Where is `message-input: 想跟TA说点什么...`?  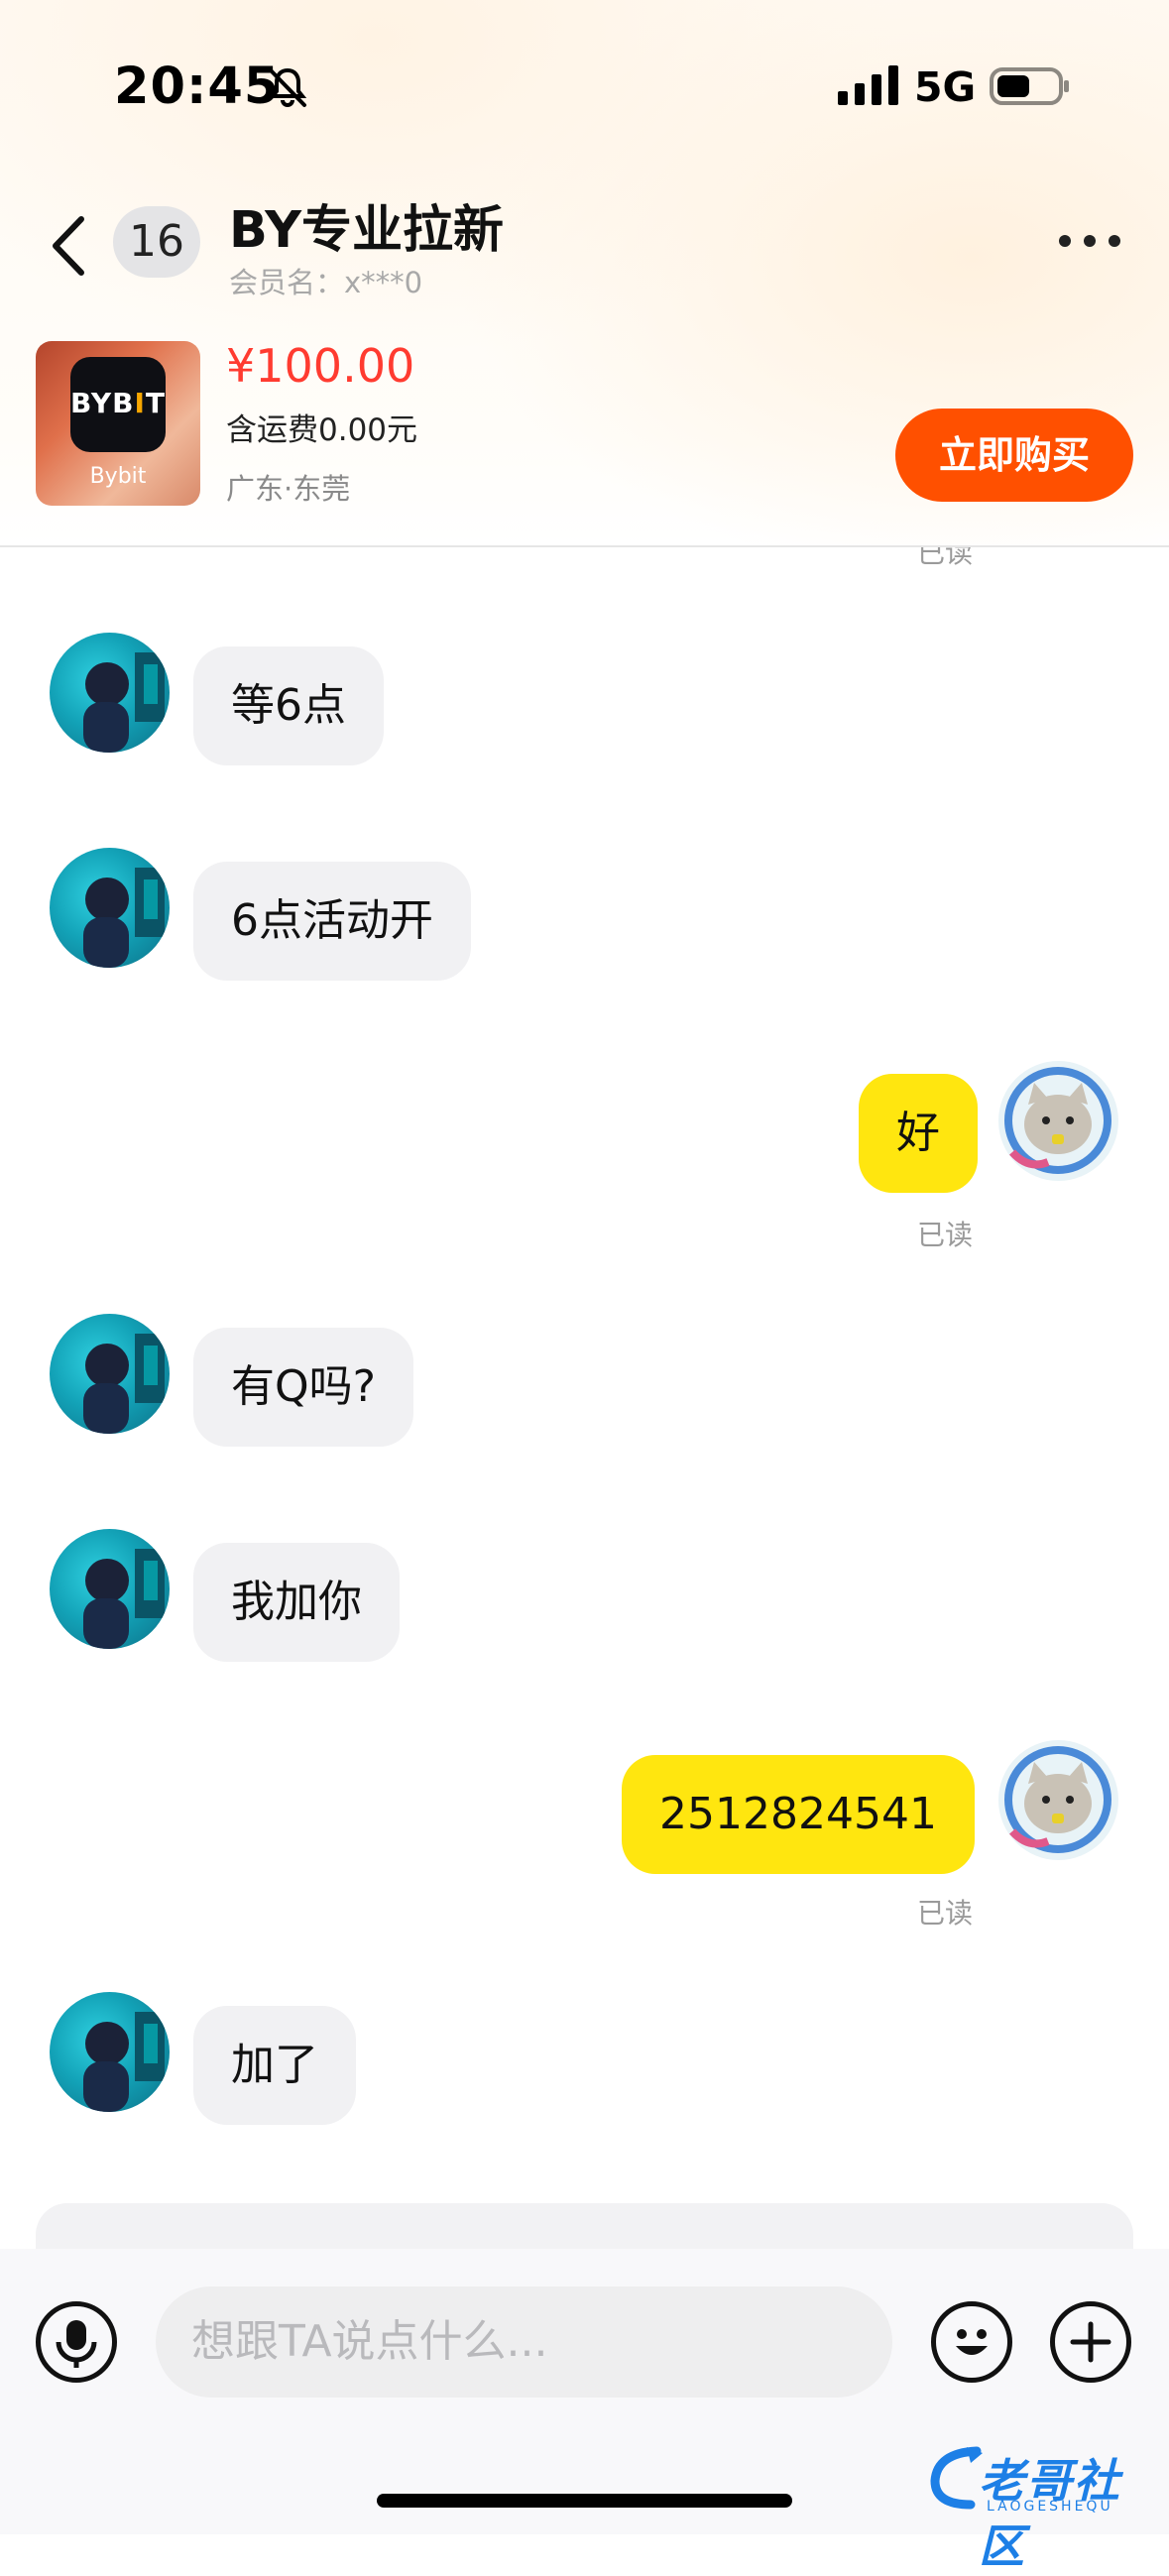 message-input: 想跟TA说点什么... is located at coordinates (524, 2342).